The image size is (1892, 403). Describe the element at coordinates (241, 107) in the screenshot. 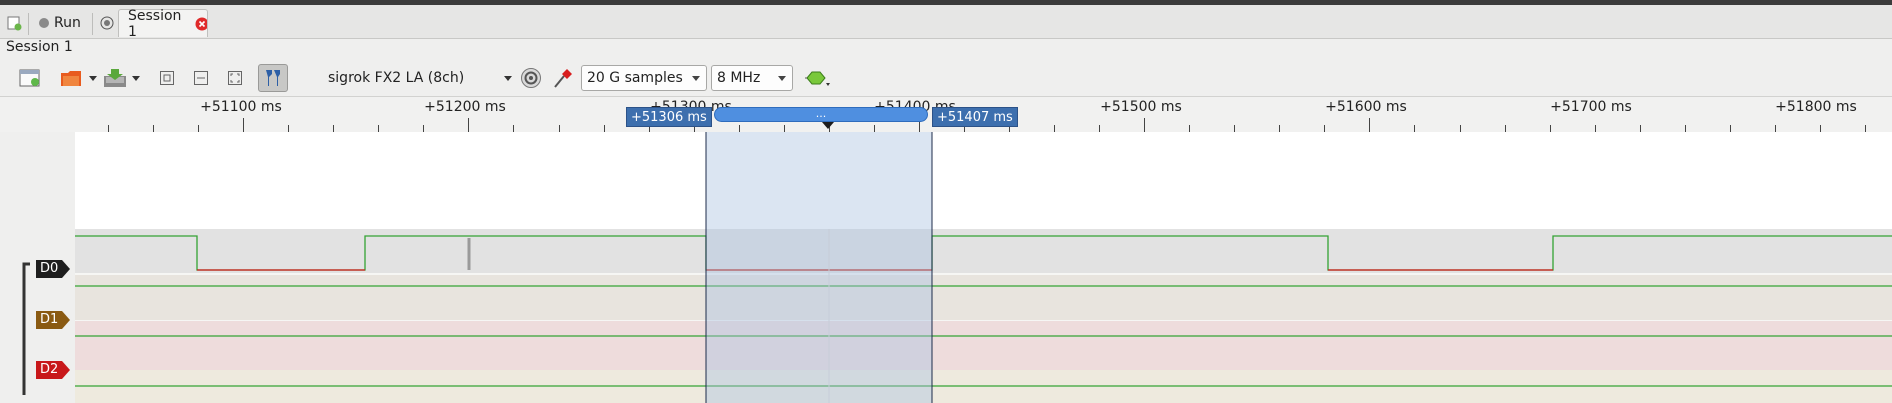

I see `tick-label: +51100 ms` at that location.